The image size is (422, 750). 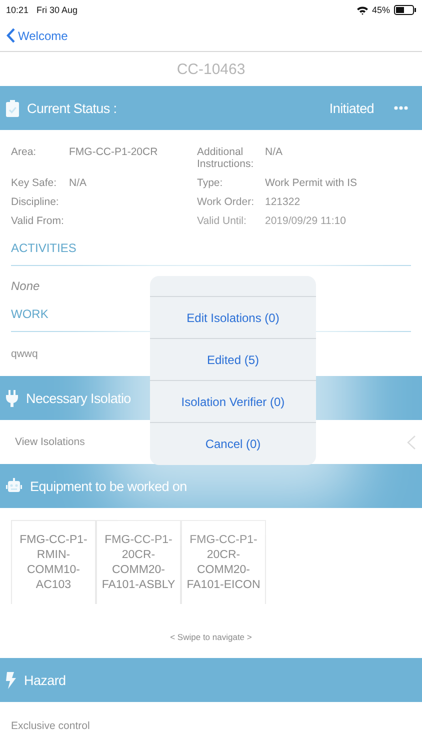 What do you see at coordinates (233, 360) in the screenshot?
I see `menu-item: Edited (5)` at bounding box center [233, 360].